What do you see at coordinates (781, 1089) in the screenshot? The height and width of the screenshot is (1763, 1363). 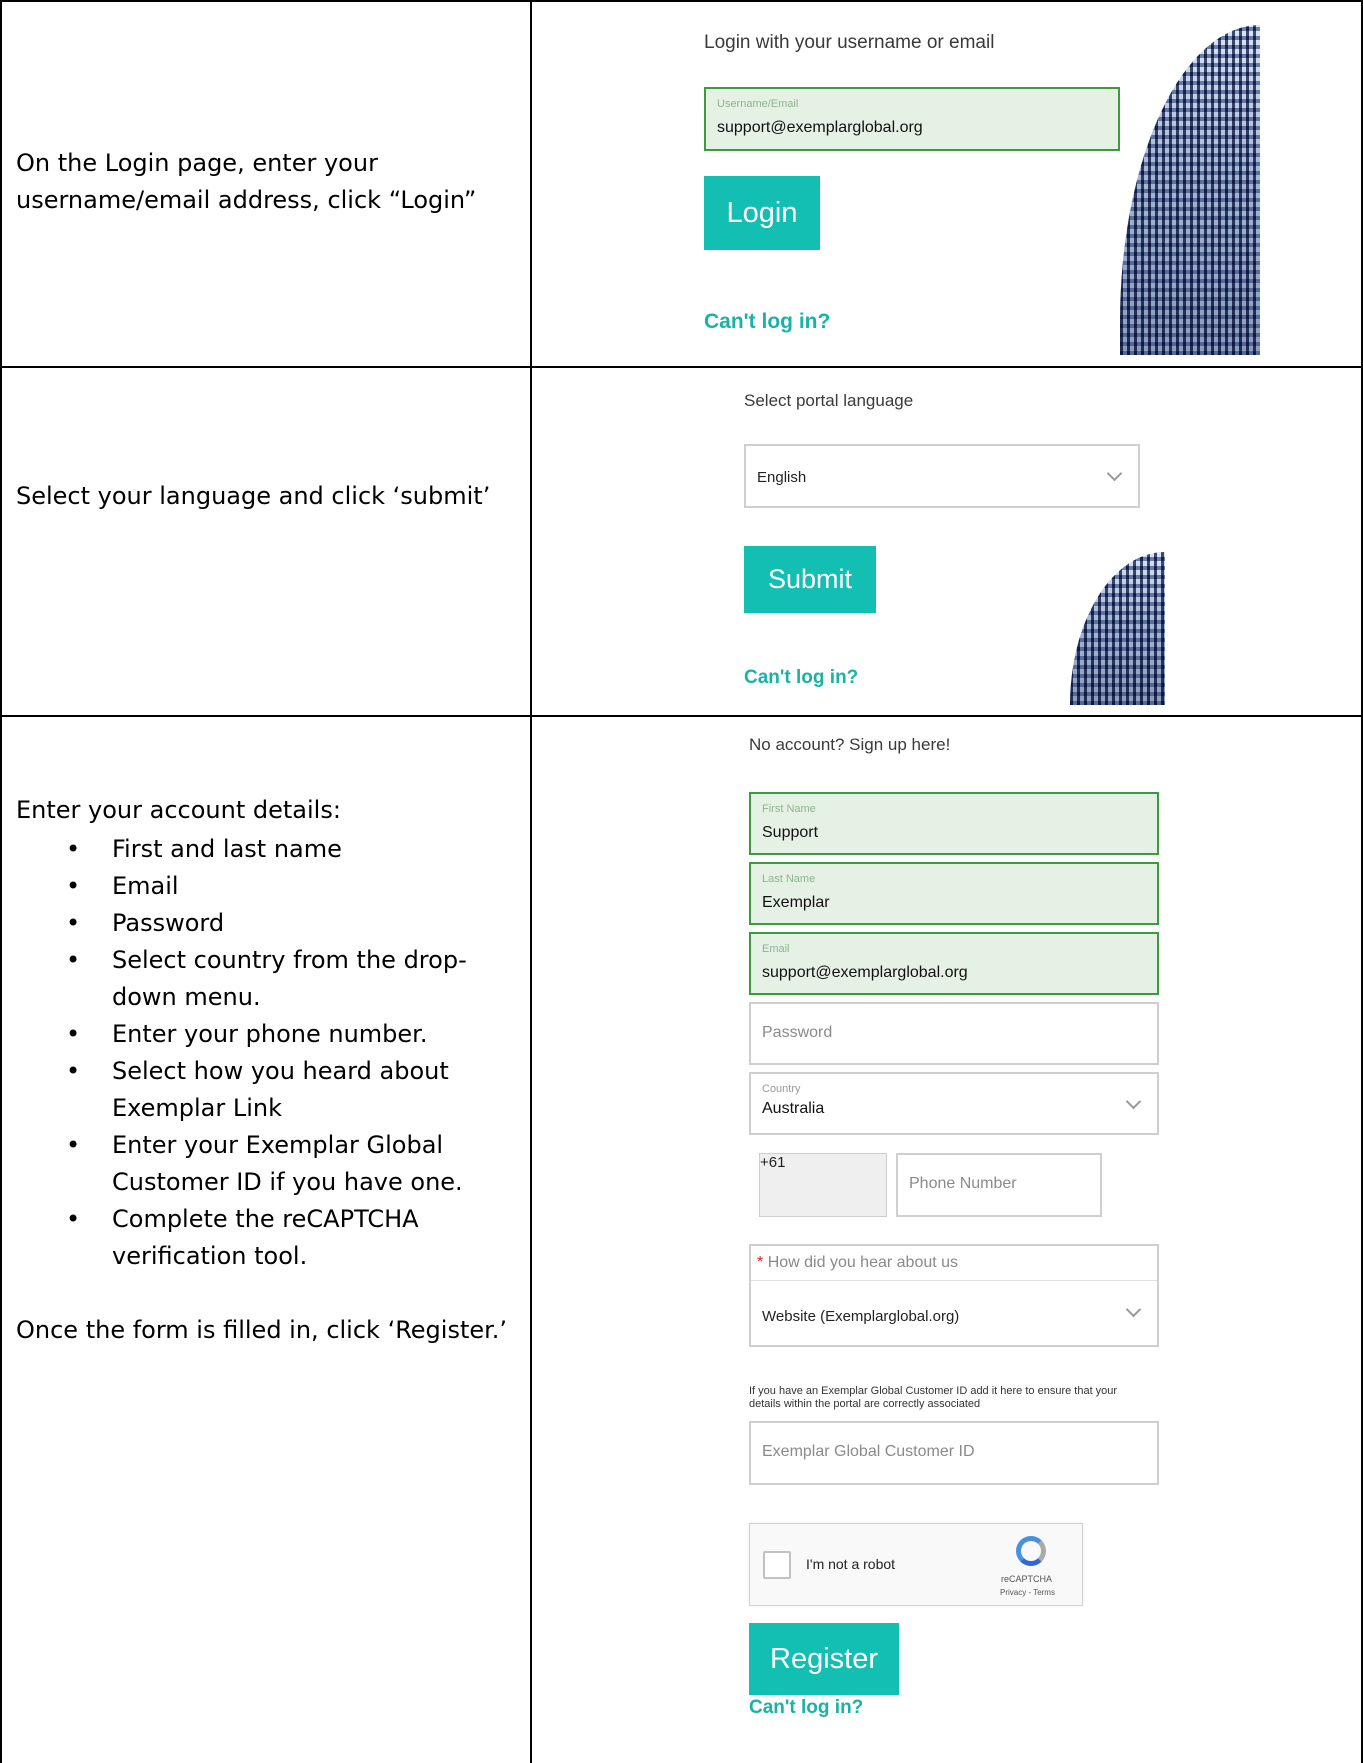 I see `country-label: Country` at bounding box center [781, 1089].